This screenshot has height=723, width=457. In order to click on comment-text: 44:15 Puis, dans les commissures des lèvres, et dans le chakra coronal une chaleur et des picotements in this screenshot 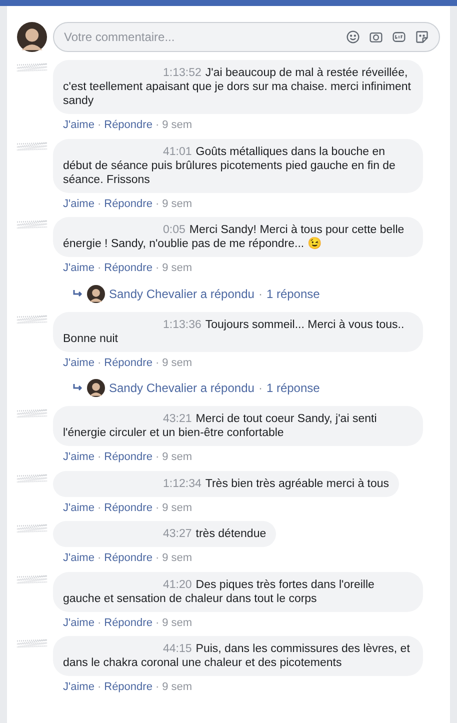, I will do `click(237, 656)`.